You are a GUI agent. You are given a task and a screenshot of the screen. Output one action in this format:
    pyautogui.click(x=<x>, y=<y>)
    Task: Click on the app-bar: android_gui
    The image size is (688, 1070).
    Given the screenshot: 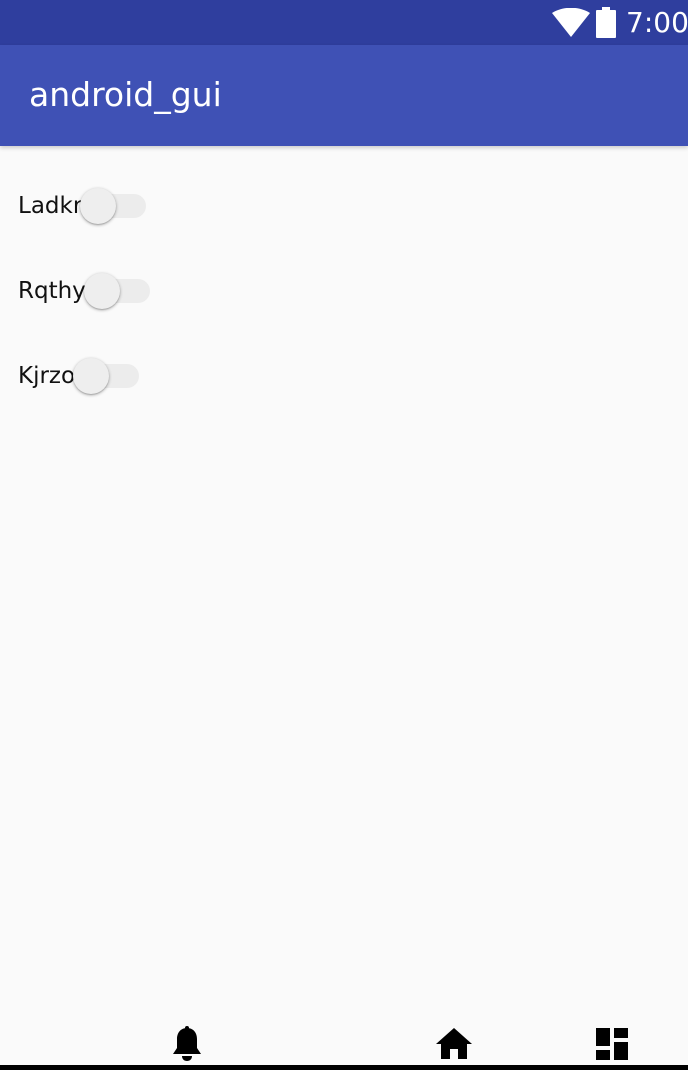 What is the action you would take?
    pyautogui.click(x=344, y=95)
    